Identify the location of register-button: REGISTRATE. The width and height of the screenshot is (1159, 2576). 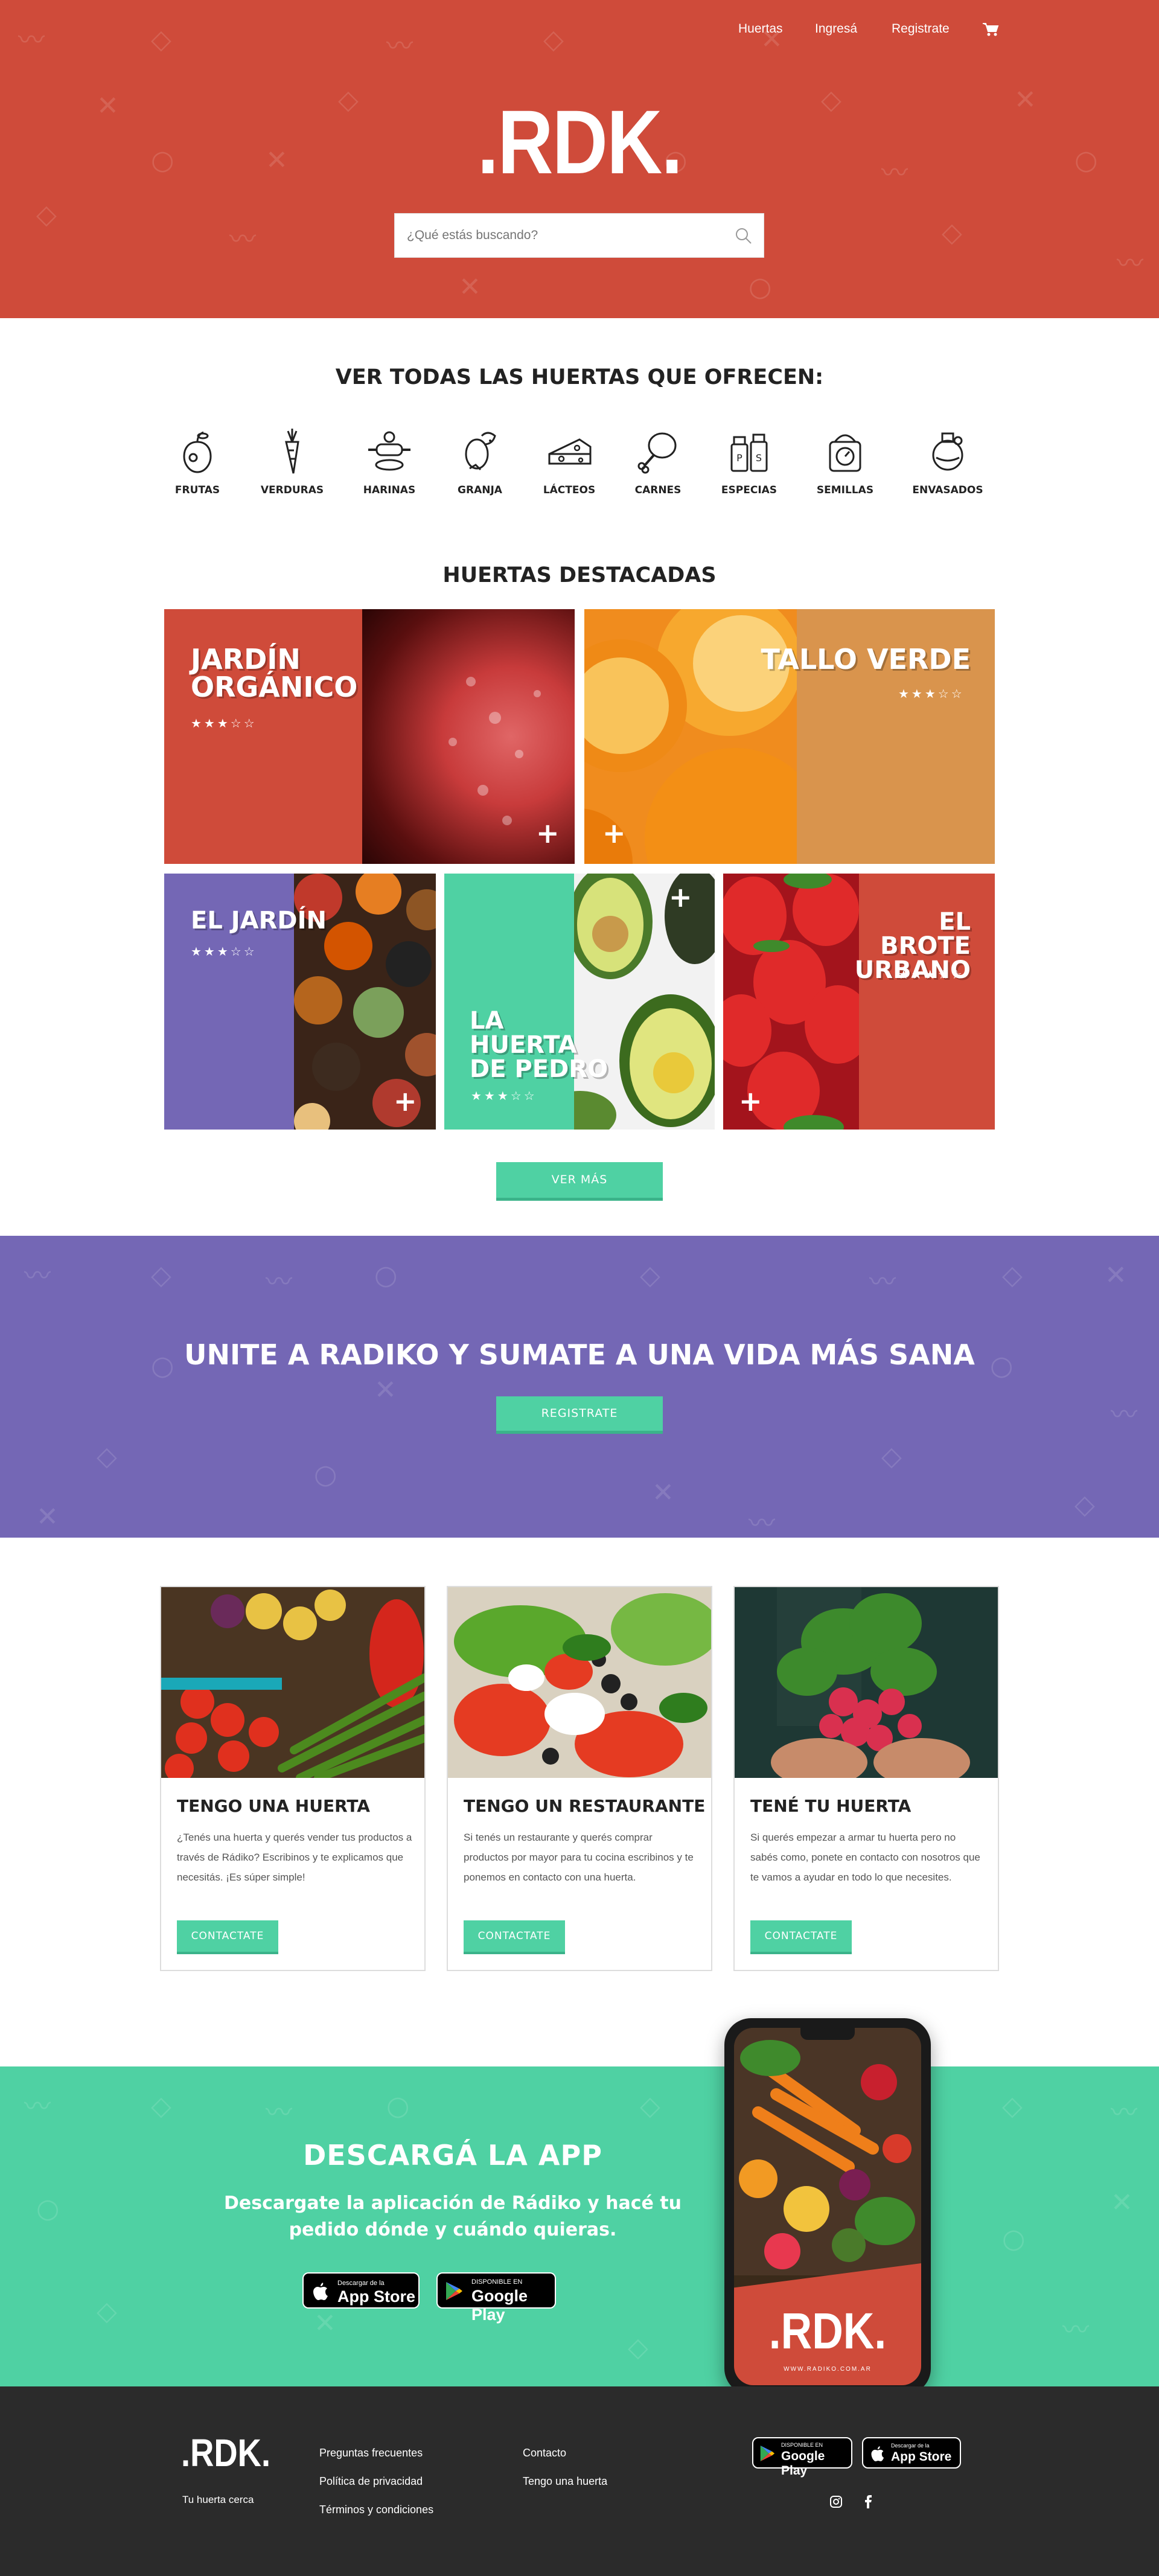
(579, 1415).